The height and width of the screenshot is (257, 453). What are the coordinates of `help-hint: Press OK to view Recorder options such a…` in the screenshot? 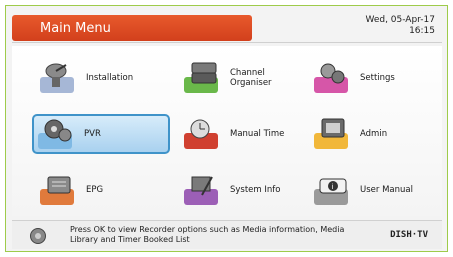 It's located at (207, 234).